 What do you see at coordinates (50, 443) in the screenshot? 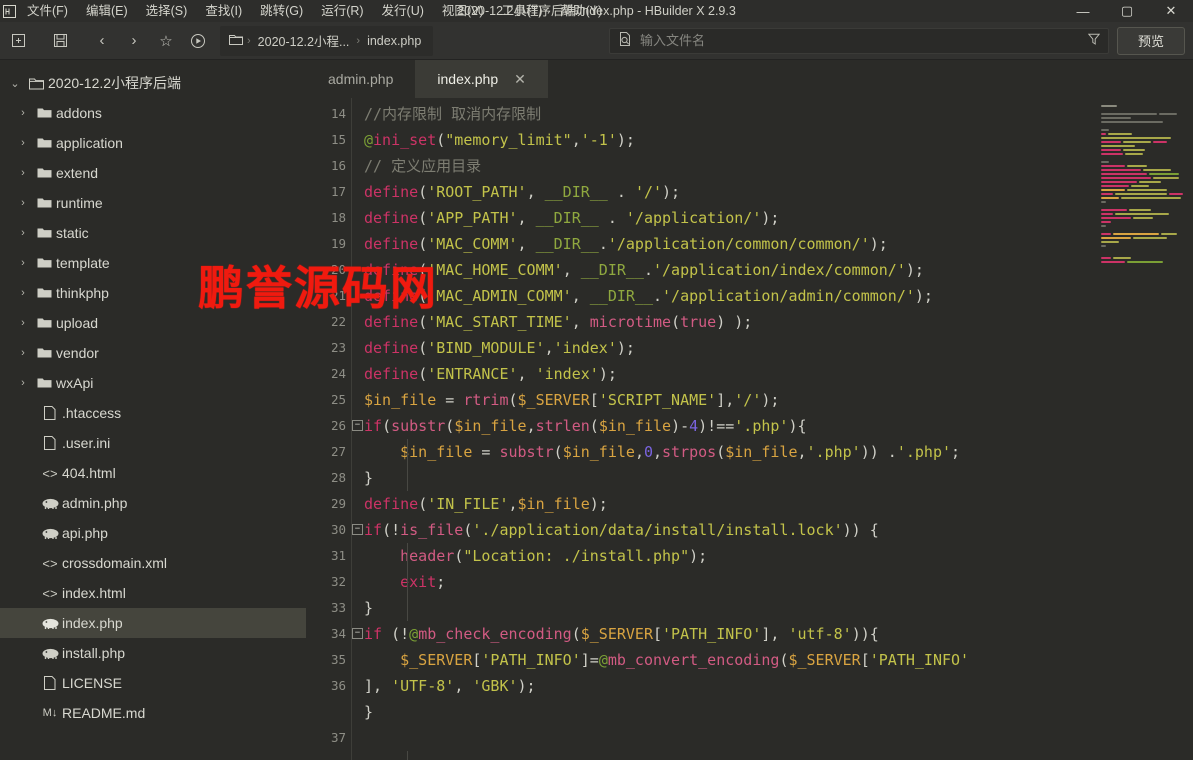
I see `file-icon` at bounding box center [50, 443].